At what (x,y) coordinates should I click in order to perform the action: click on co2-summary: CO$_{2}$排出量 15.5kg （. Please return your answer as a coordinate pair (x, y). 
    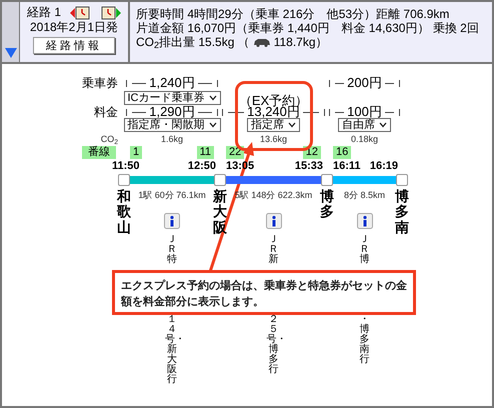
    Looking at the image, I should click on (193, 42).